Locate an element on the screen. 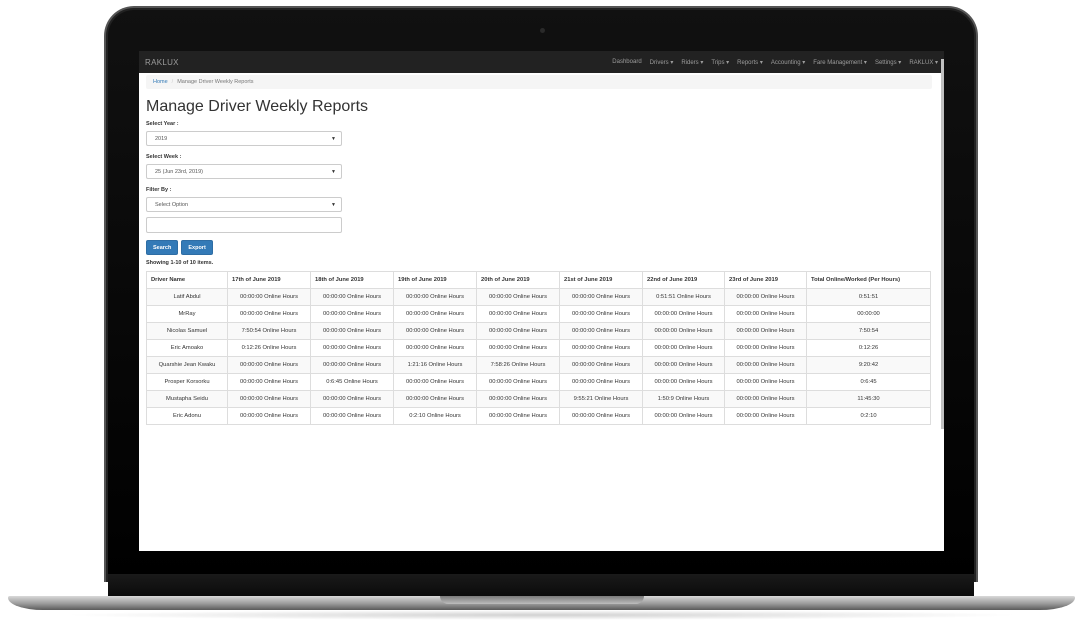  nav-item-reports: Reports ▾ is located at coordinates (750, 62).